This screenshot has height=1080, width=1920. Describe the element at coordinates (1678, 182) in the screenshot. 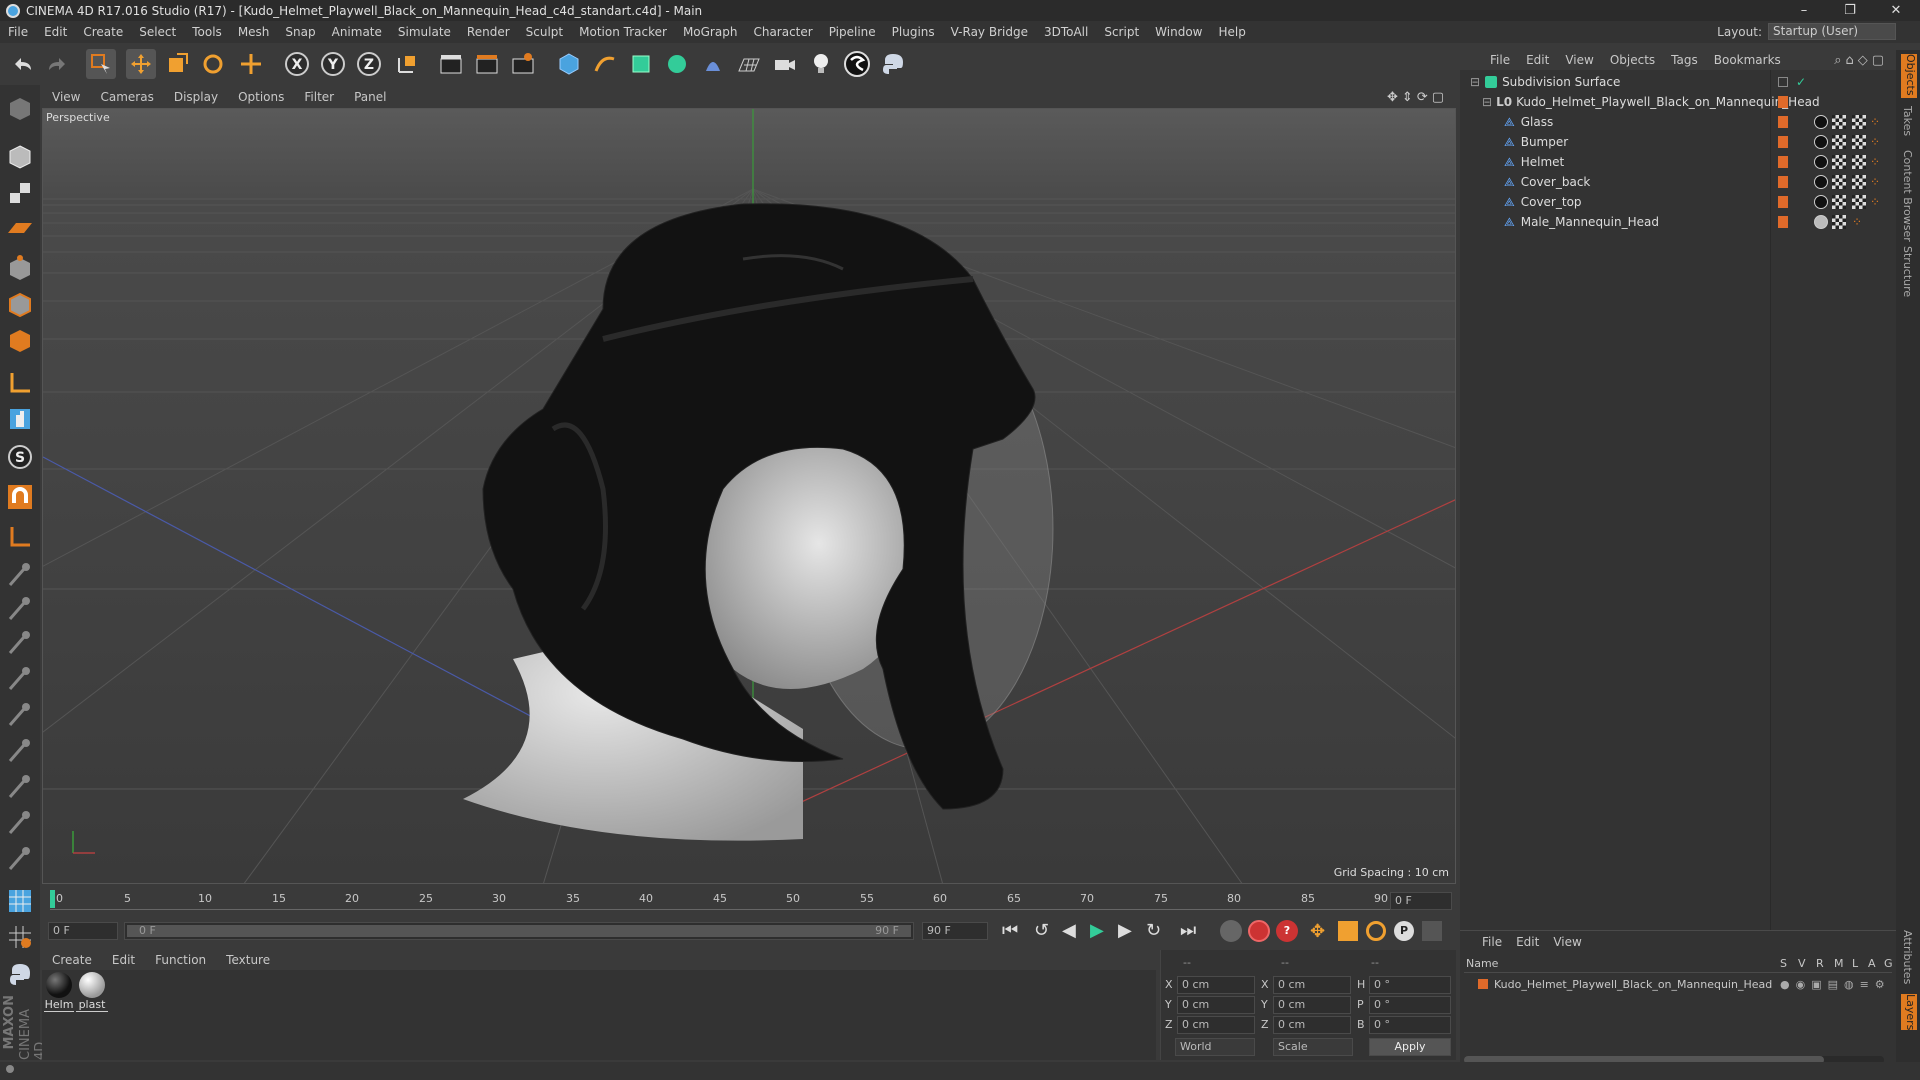

I see `object-row-cover-back: ⟁ Cover_back ⁘` at that location.